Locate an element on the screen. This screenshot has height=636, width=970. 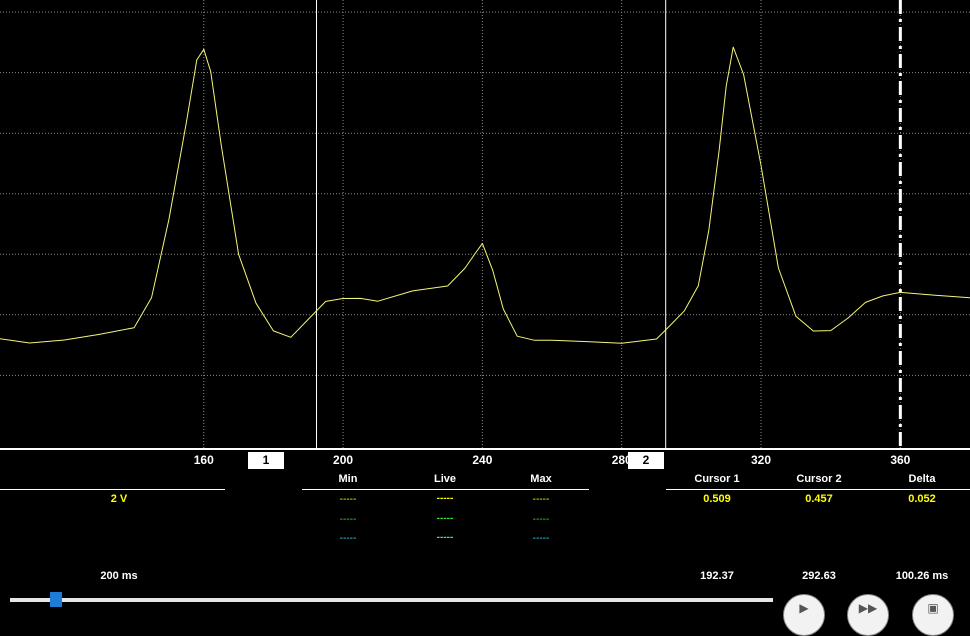
x-tick-label: 240 is located at coordinates (482, 460).